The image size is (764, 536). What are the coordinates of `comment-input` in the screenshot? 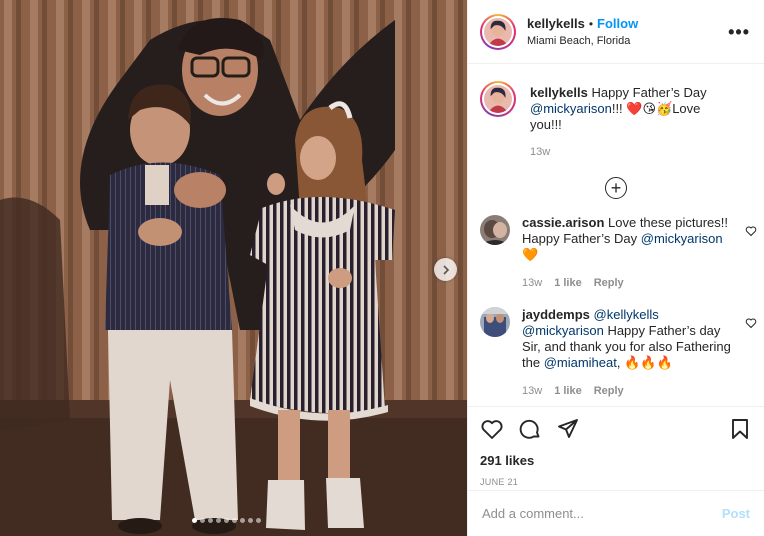 It's located at (602, 513).